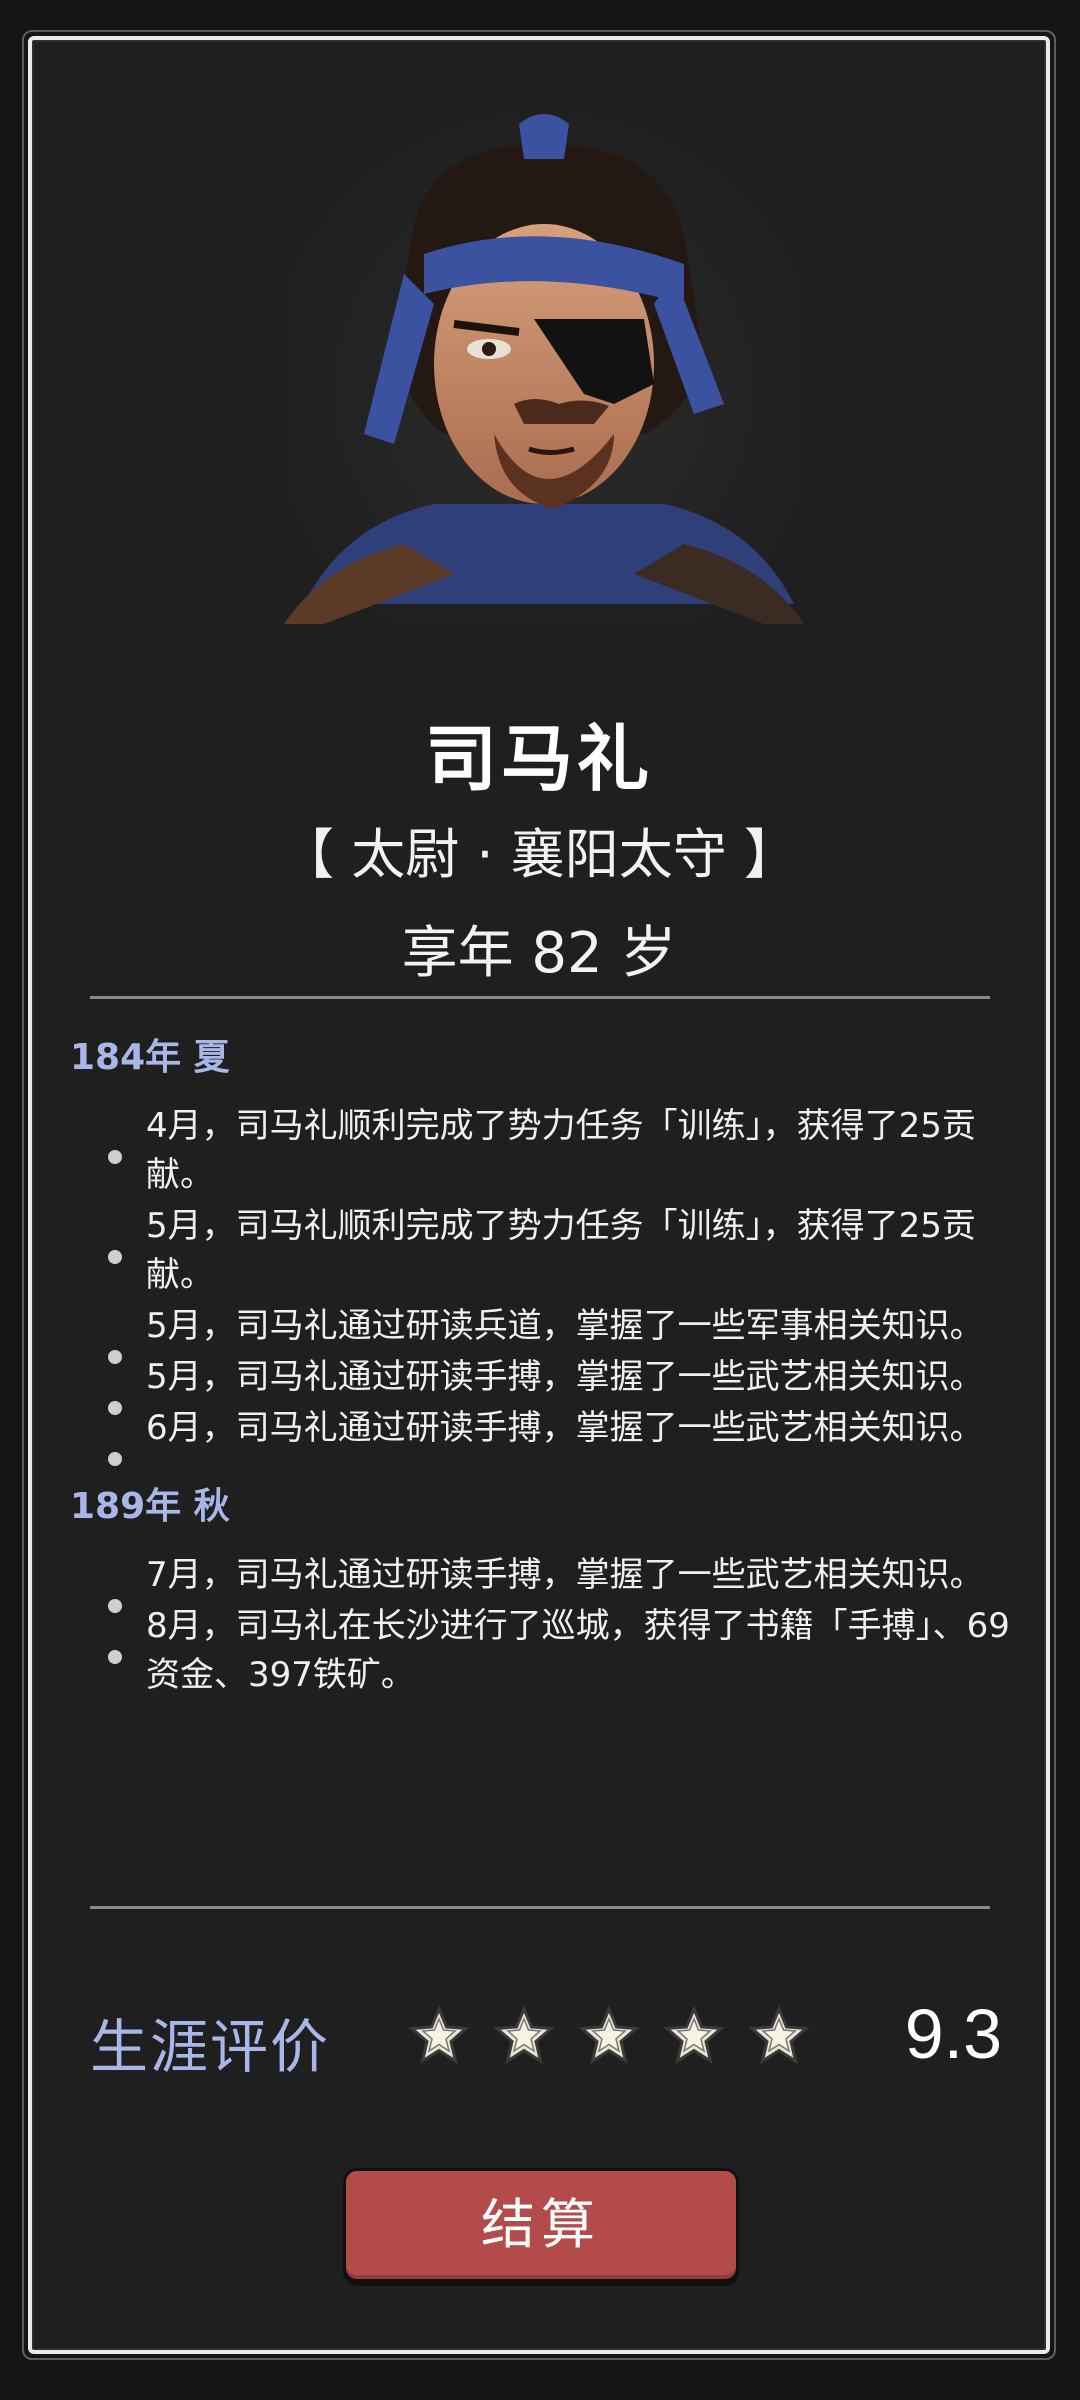 This screenshot has height=2400, width=1080. Describe the element at coordinates (539, 953) in the screenshot. I see `character-age: 享年 82 岁` at that location.